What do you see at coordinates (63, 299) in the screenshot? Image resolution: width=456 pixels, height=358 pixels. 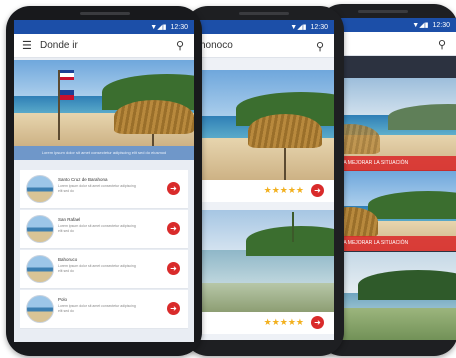 I see `place-name: Polo` at bounding box center [63, 299].